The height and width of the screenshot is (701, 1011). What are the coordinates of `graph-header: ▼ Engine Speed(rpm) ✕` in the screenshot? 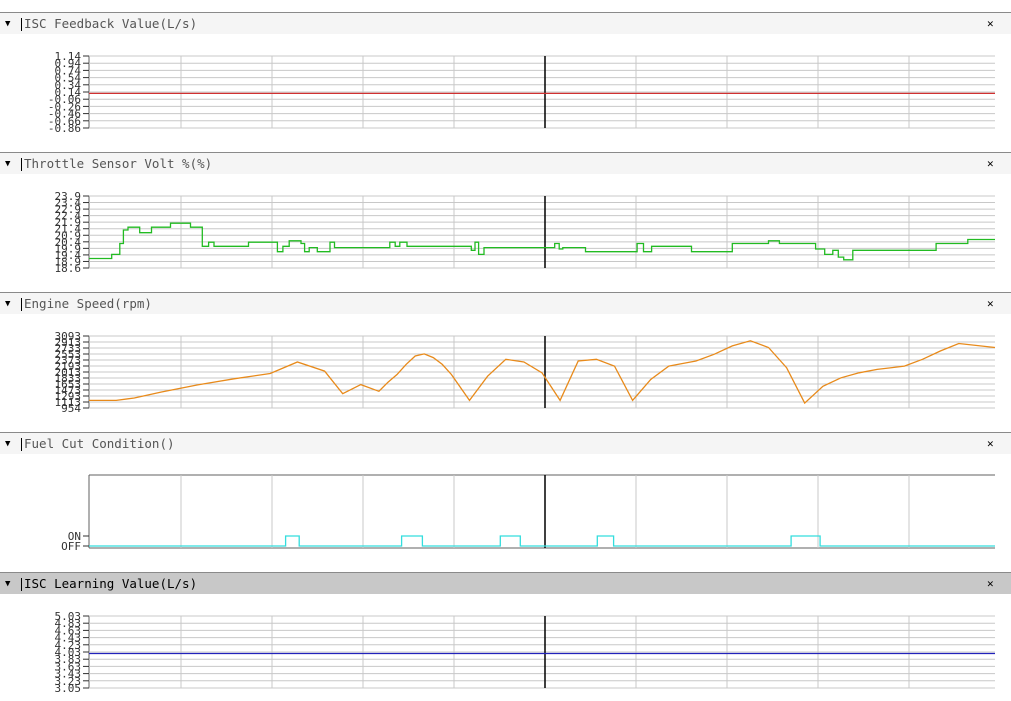 It's located at (505, 303).